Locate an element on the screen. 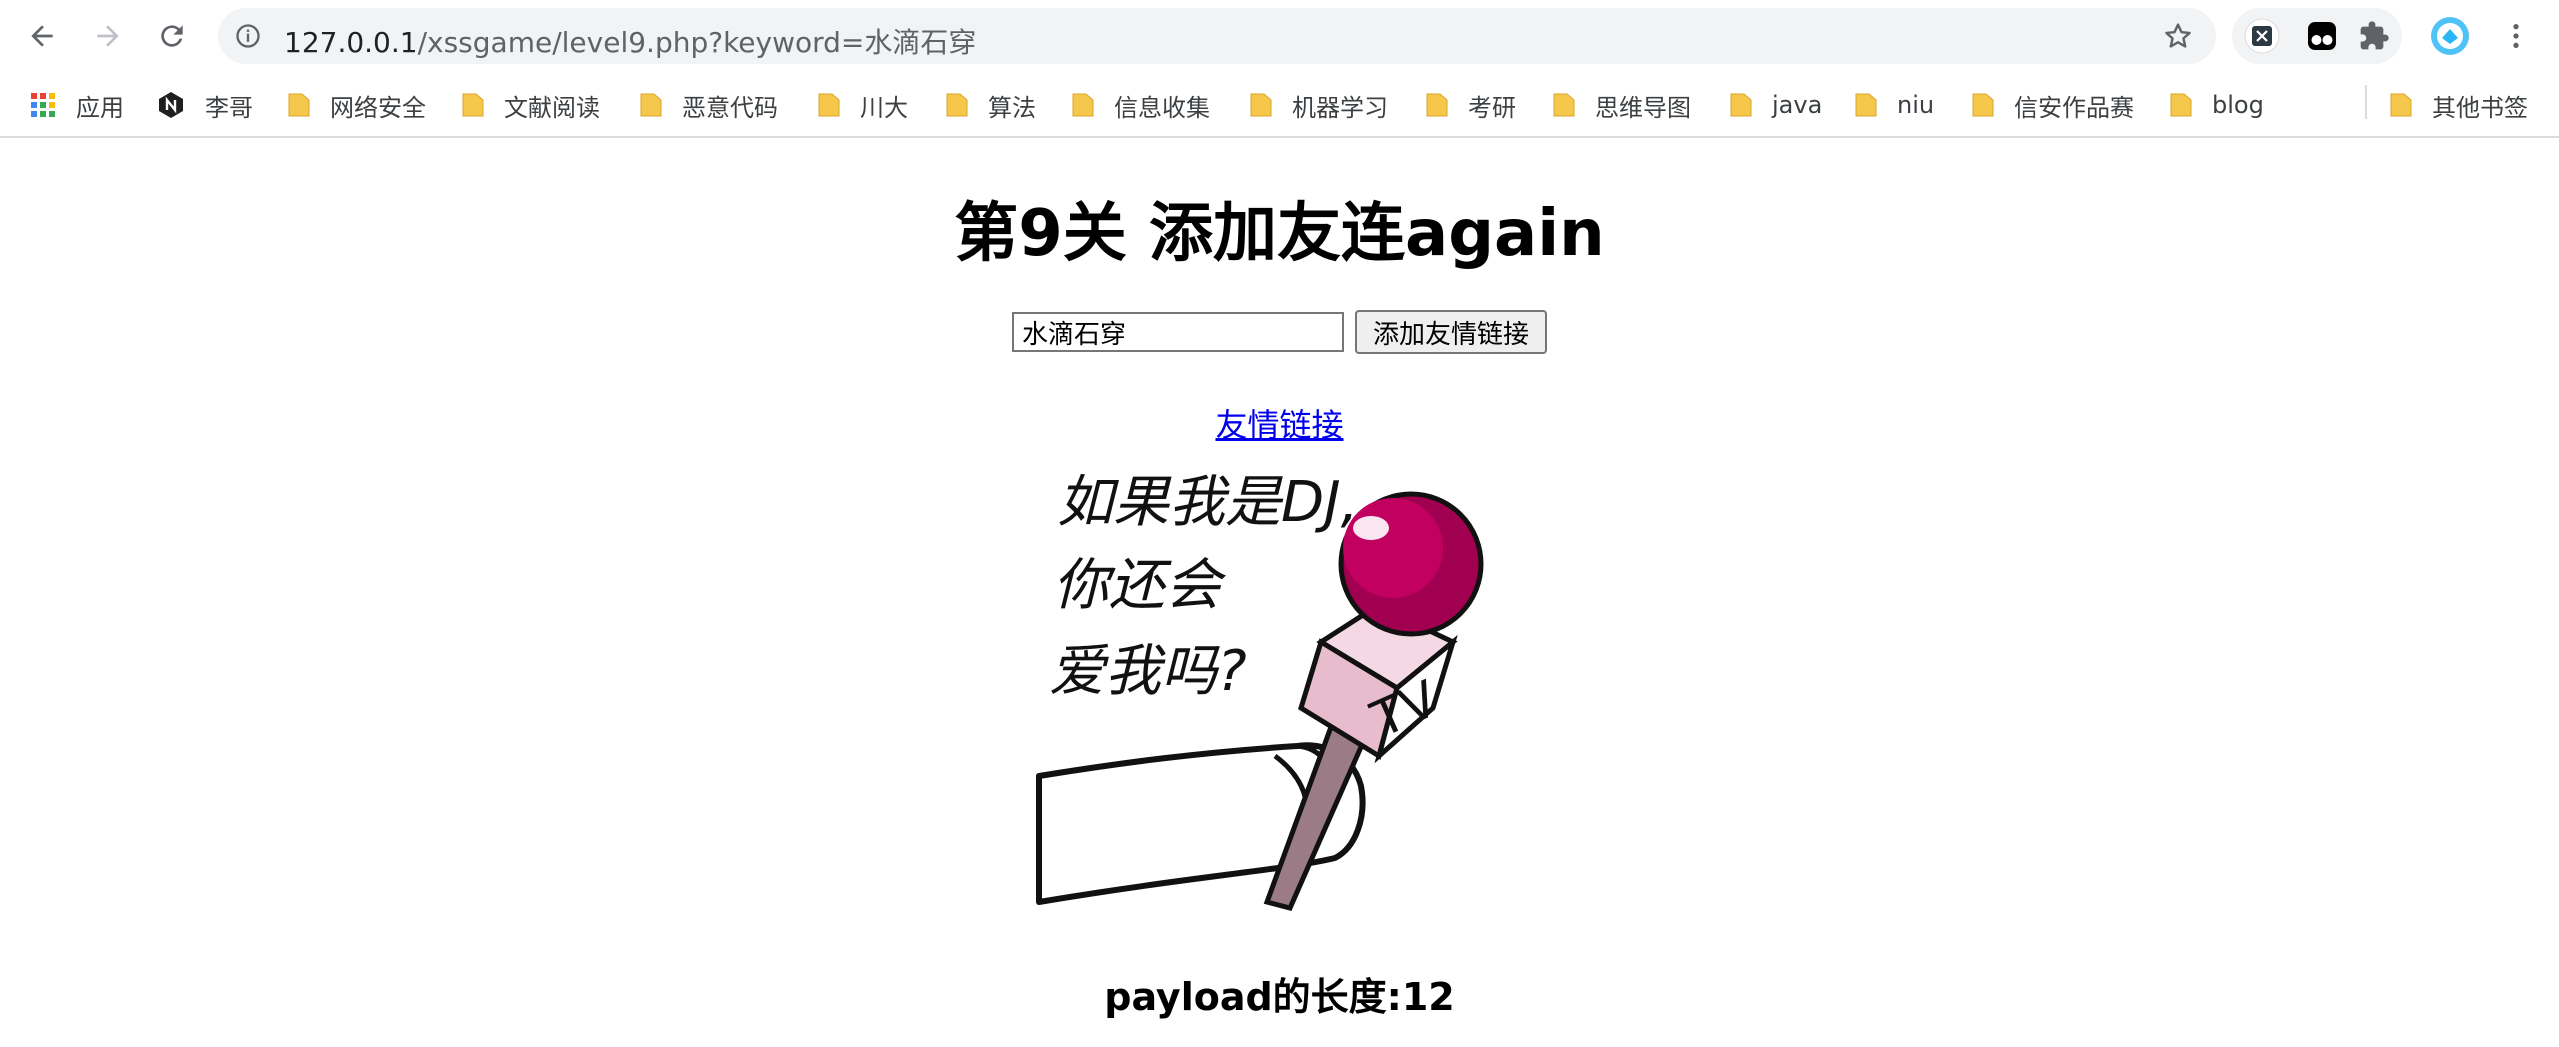 Image resolution: width=2559 pixels, height=1047 pixels. bookmark-label: 恶意代码 is located at coordinates (730, 107).